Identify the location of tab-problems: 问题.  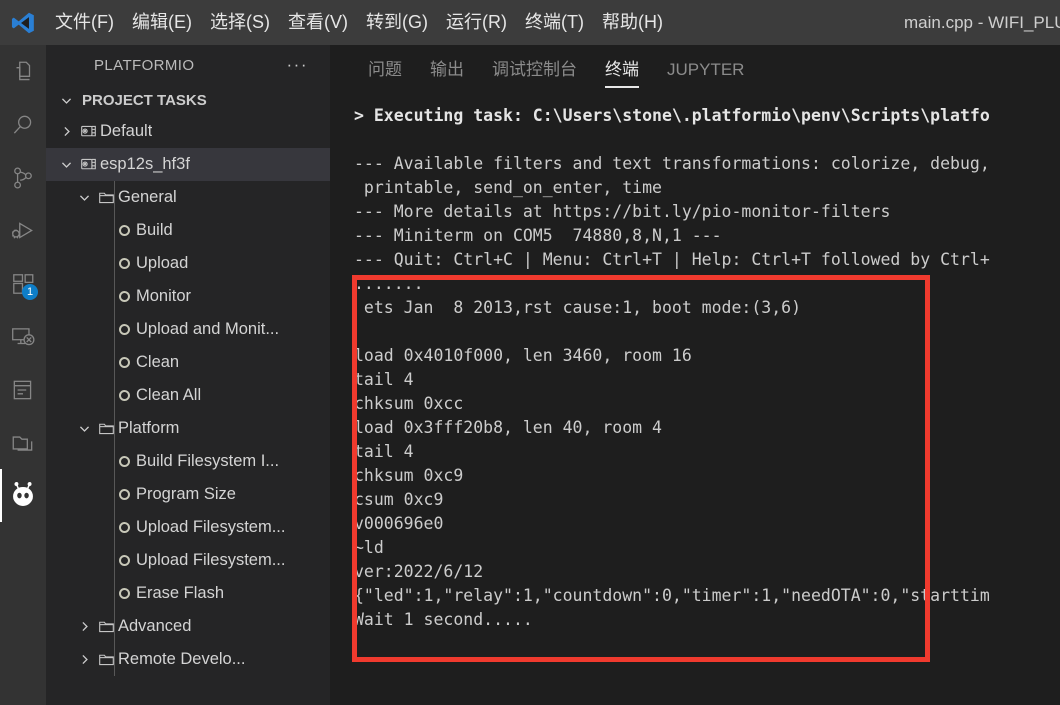
(385, 72).